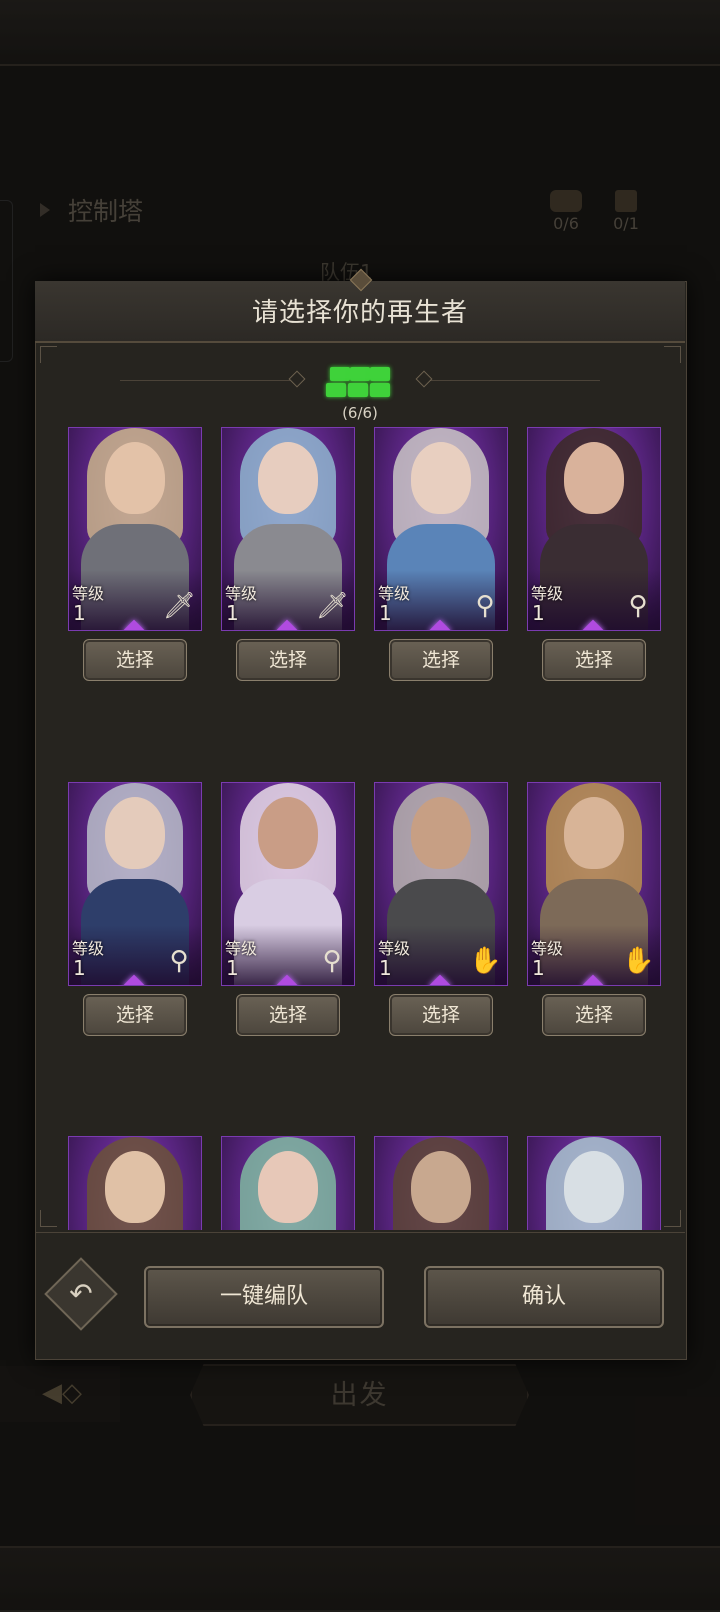  Describe the element at coordinates (544, 1297) in the screenshot. I see `confirm-button: 确认` at that location.